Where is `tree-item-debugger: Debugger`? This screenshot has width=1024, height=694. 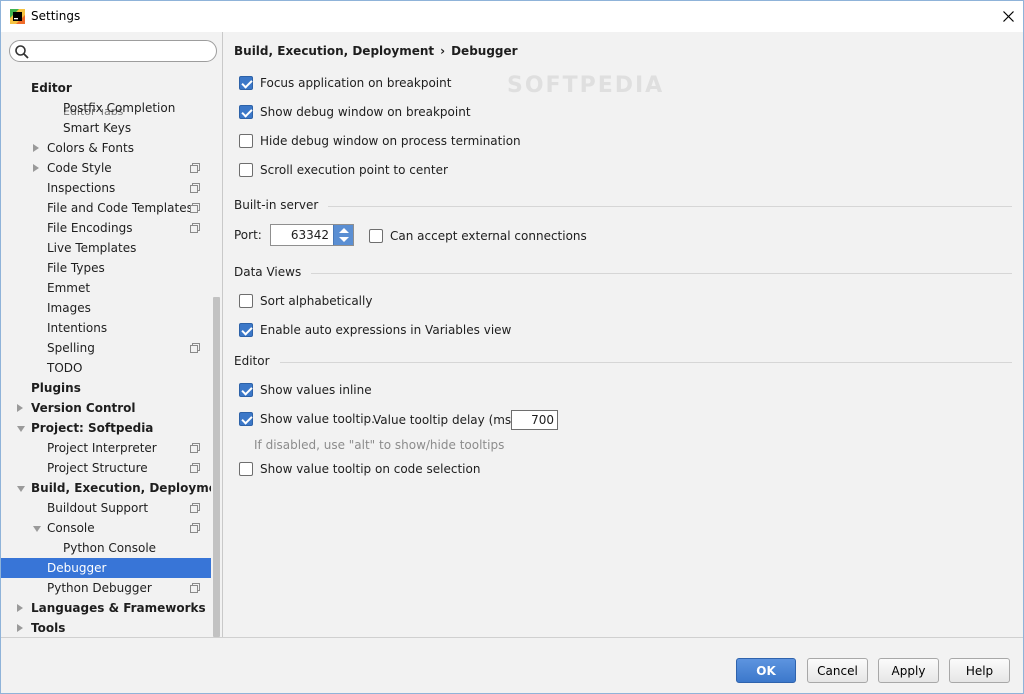
tree-item-debugger: Debugger is located at coordinates (106, 568).